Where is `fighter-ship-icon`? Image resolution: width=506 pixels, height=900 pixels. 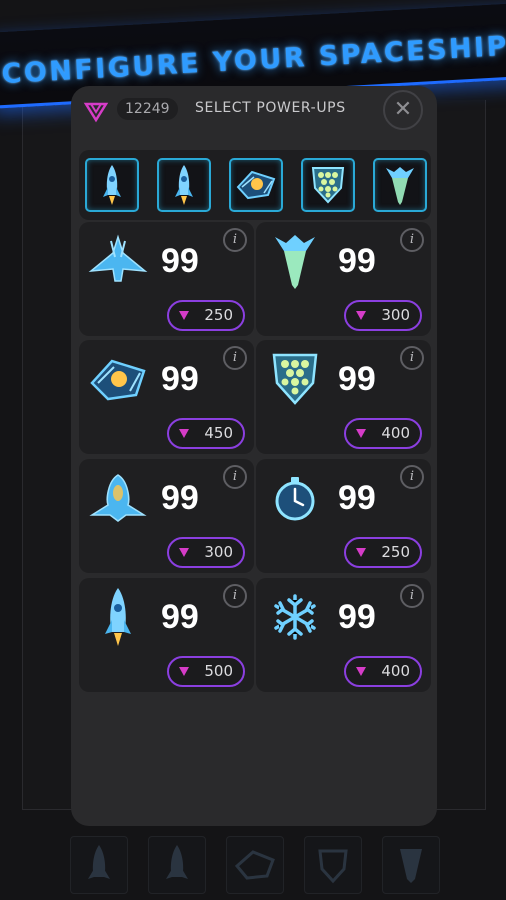 fighter-ship-icon is located at coordinates (118, 258).